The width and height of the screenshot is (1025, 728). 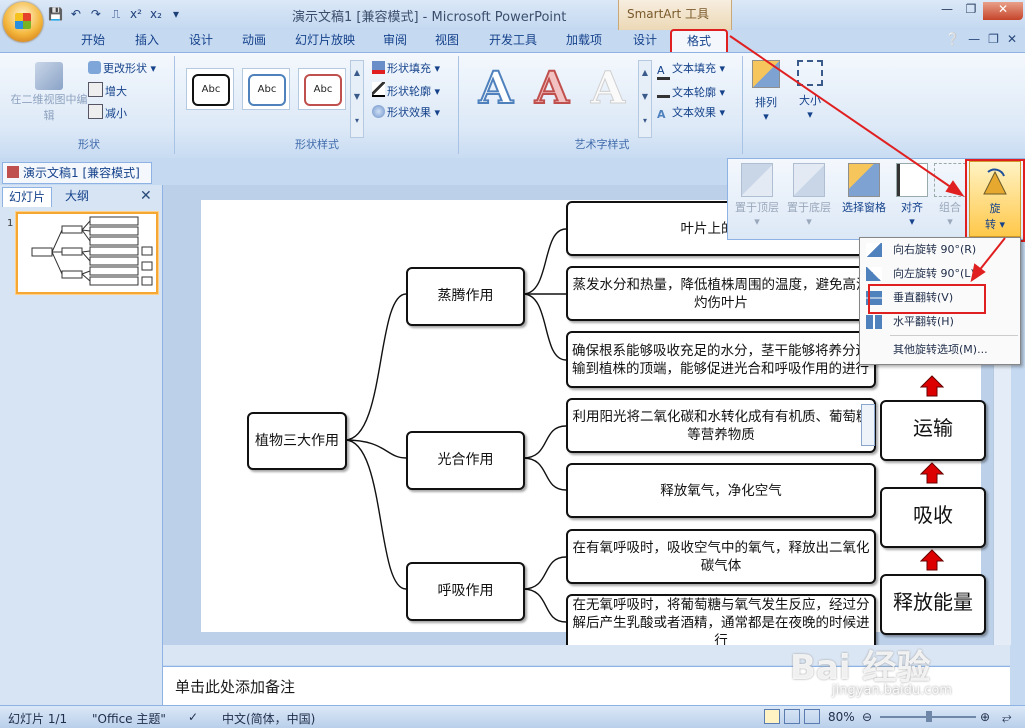 What do you see at coordinates (867, 717) in the screenshot?
I see `zoom-out-icon: ⊖` at bounding box center [867, 717].